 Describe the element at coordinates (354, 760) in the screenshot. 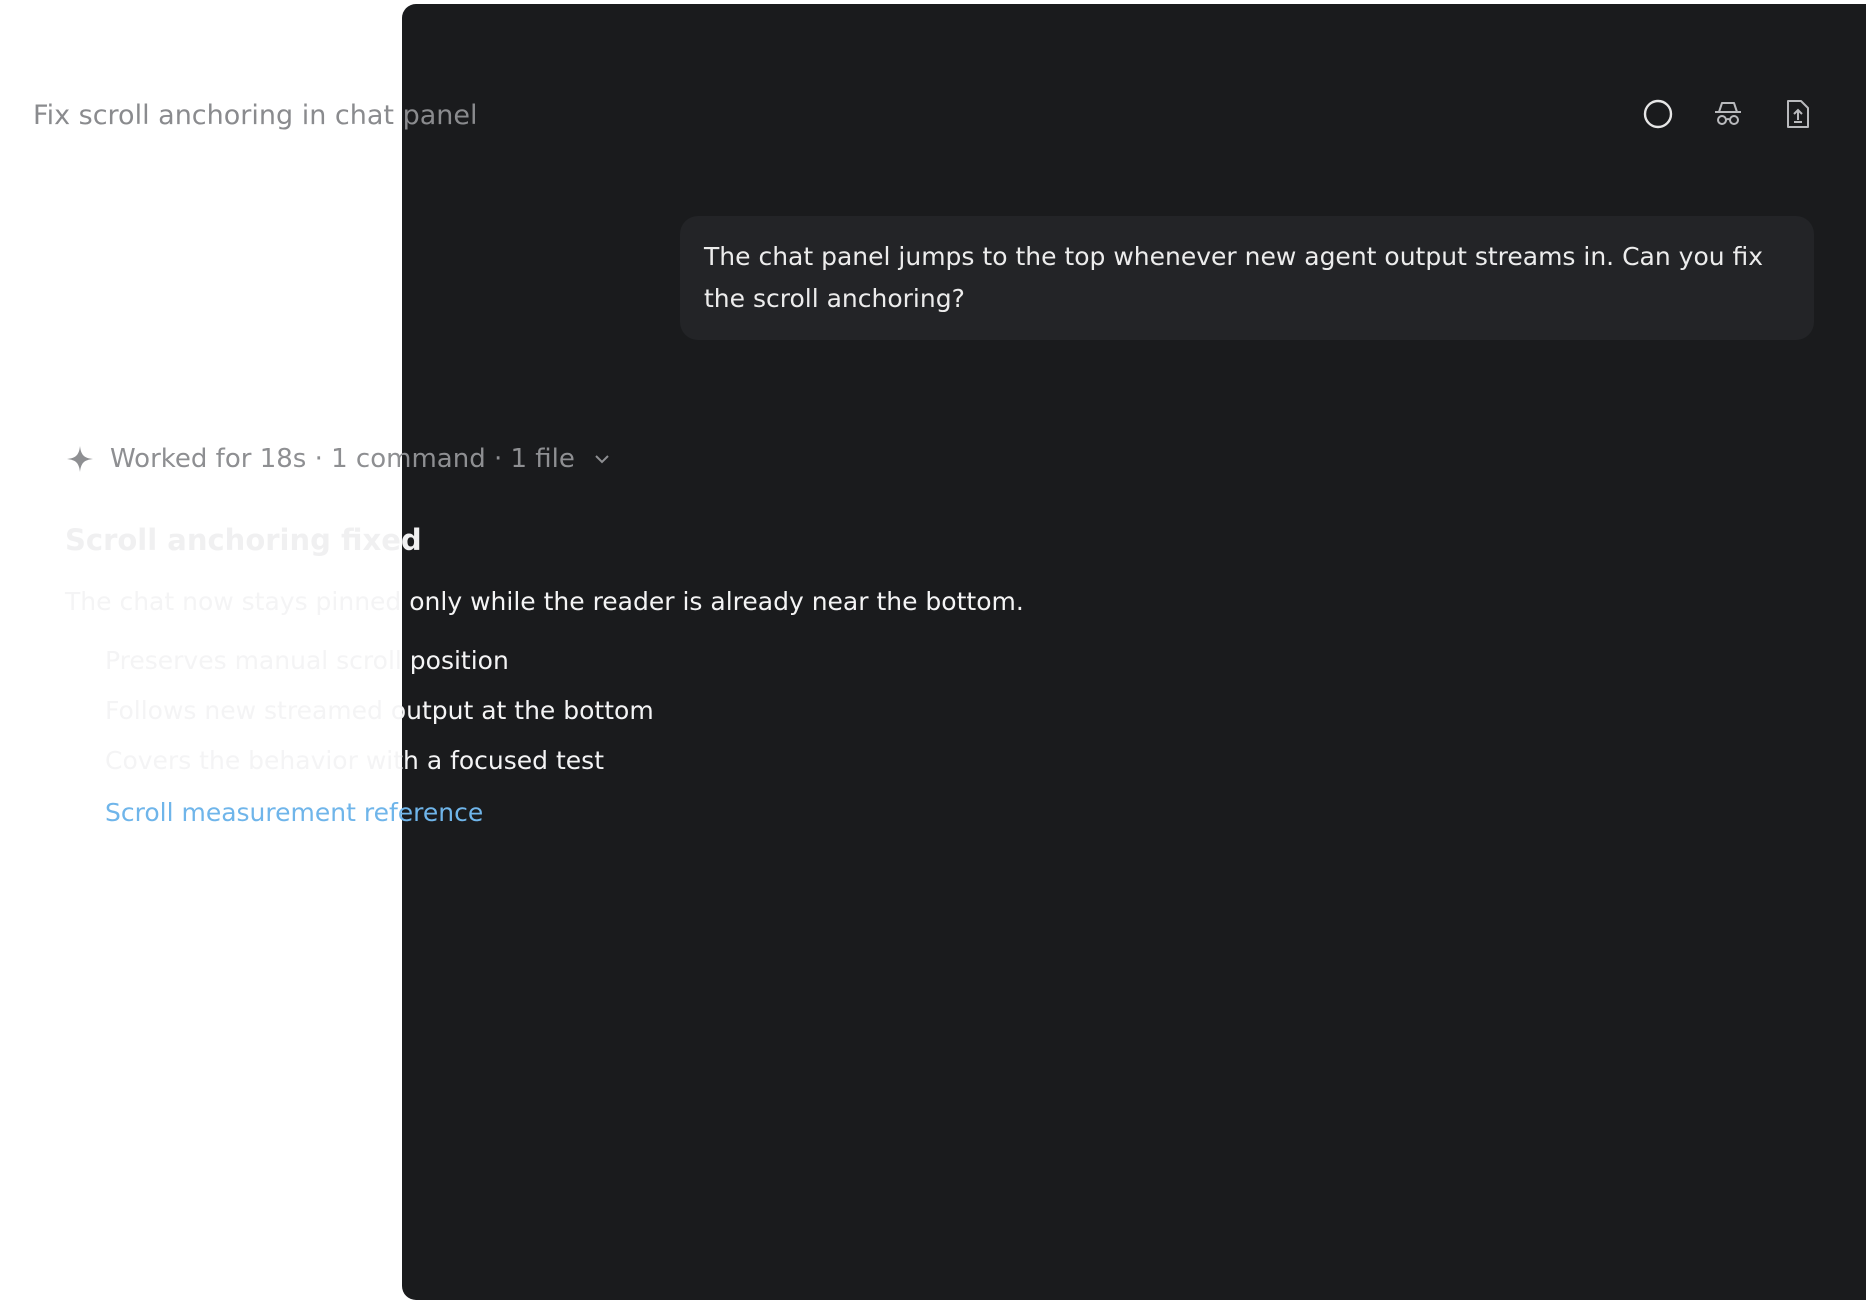

I see `list-item: Covers the behavior with a focused test` at that location.